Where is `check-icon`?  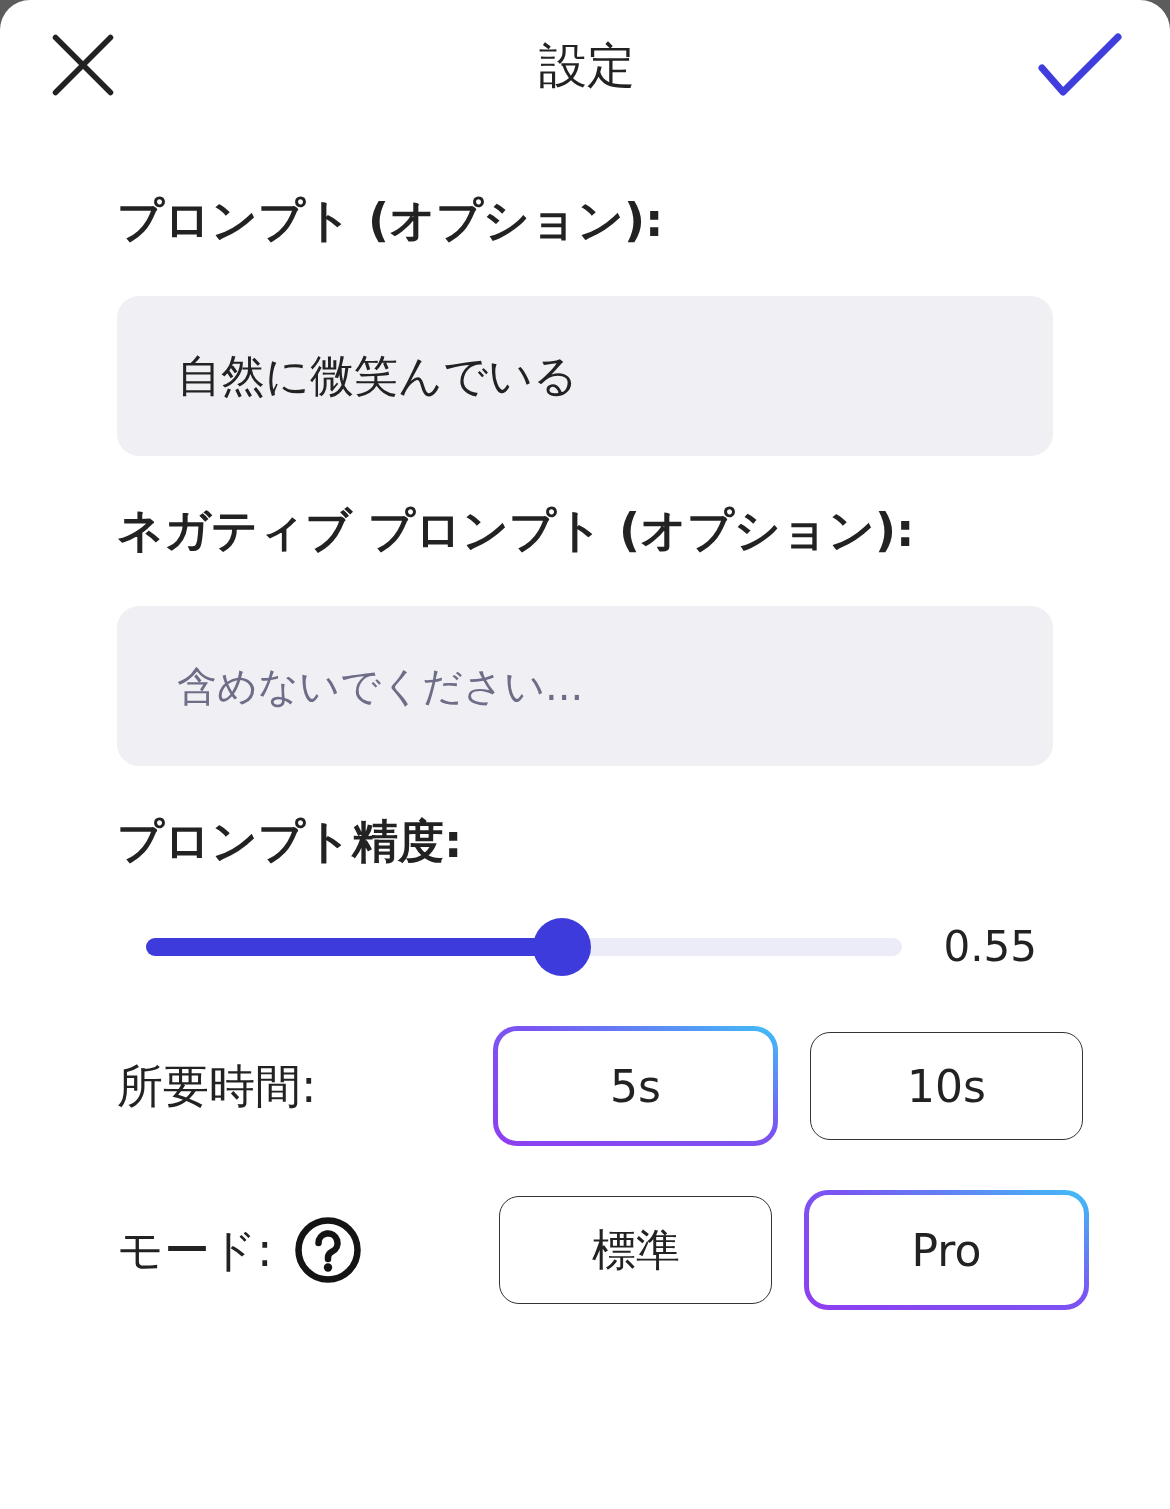
check-icon is located at coordinates (1080, 65).